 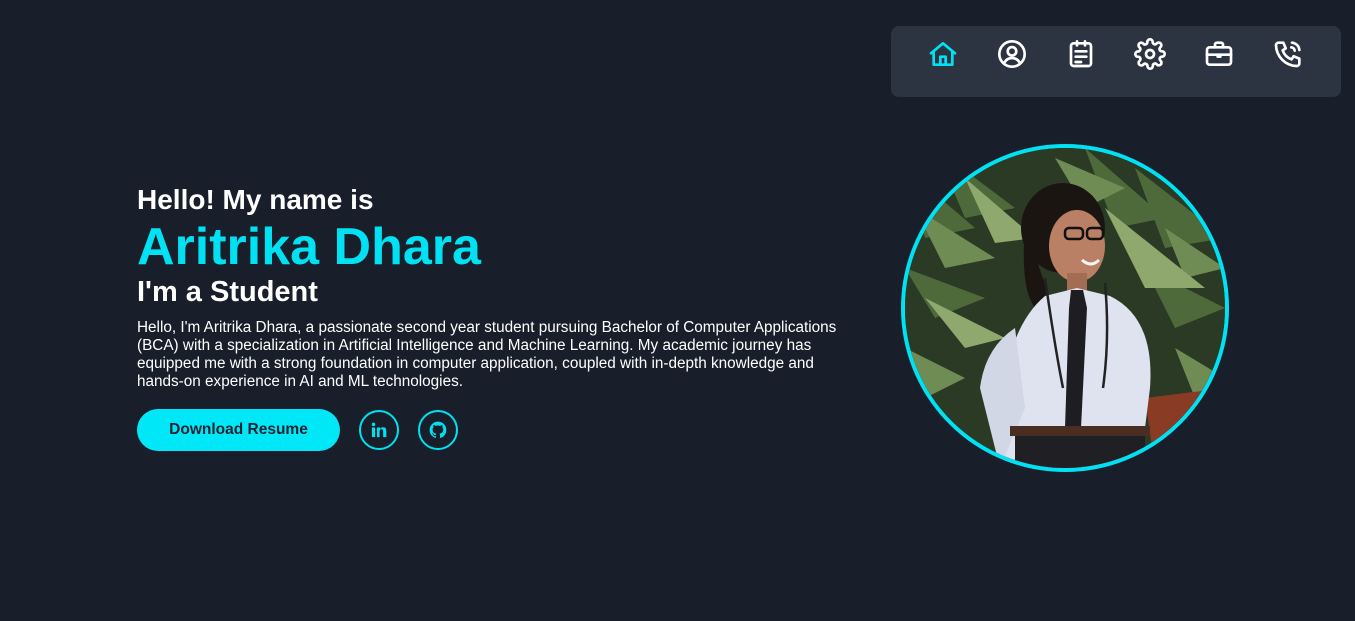 I want to click on nav-about, so click(x=1012, y=54).